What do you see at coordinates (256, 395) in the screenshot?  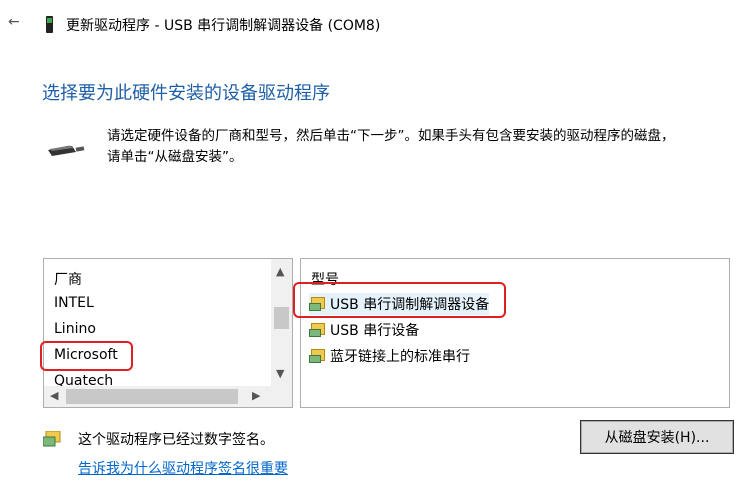 I see `scroll-right-icon: ▶` at bounding box center [256, 395].